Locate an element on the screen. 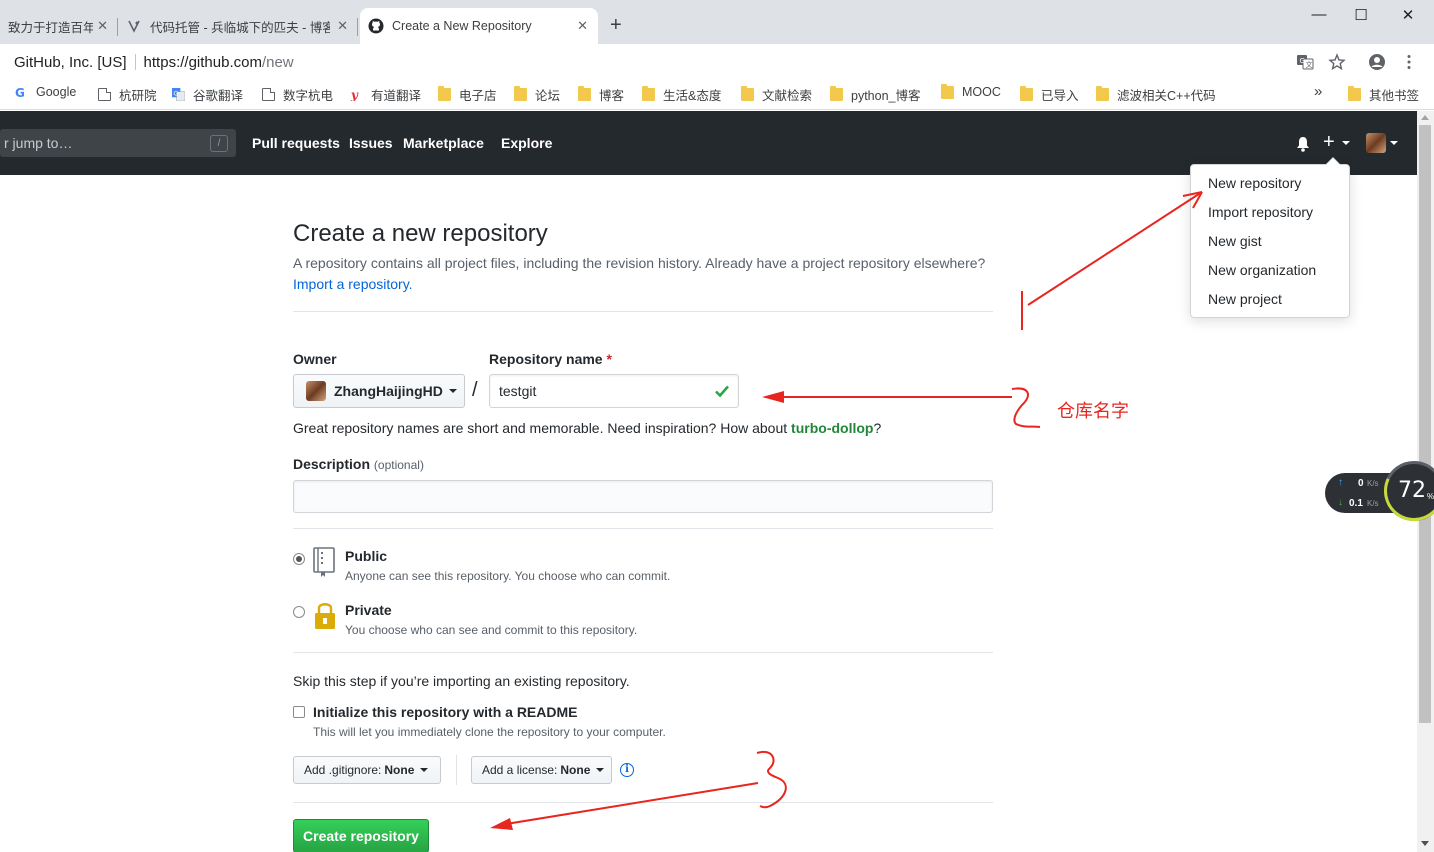 This screenshot has height=852, width=1434. owner-avatar is located at coordinates (316, 391).